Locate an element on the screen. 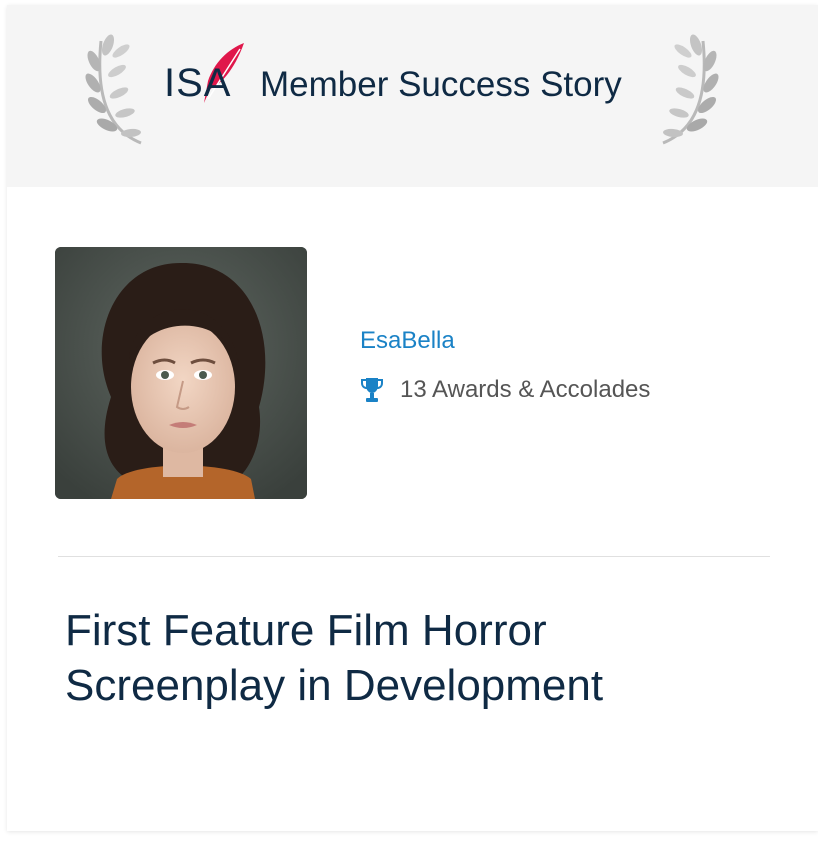 The image size is (818, 850). awards-summary: 13 Awards & Accolades is located at coordinates (505, 390).